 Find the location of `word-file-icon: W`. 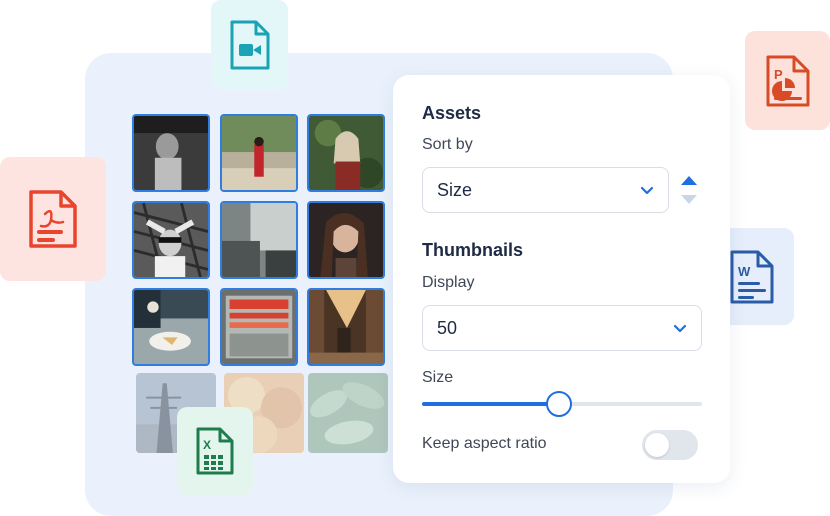

word-file-icon: W is located at coordinates (752, 276).